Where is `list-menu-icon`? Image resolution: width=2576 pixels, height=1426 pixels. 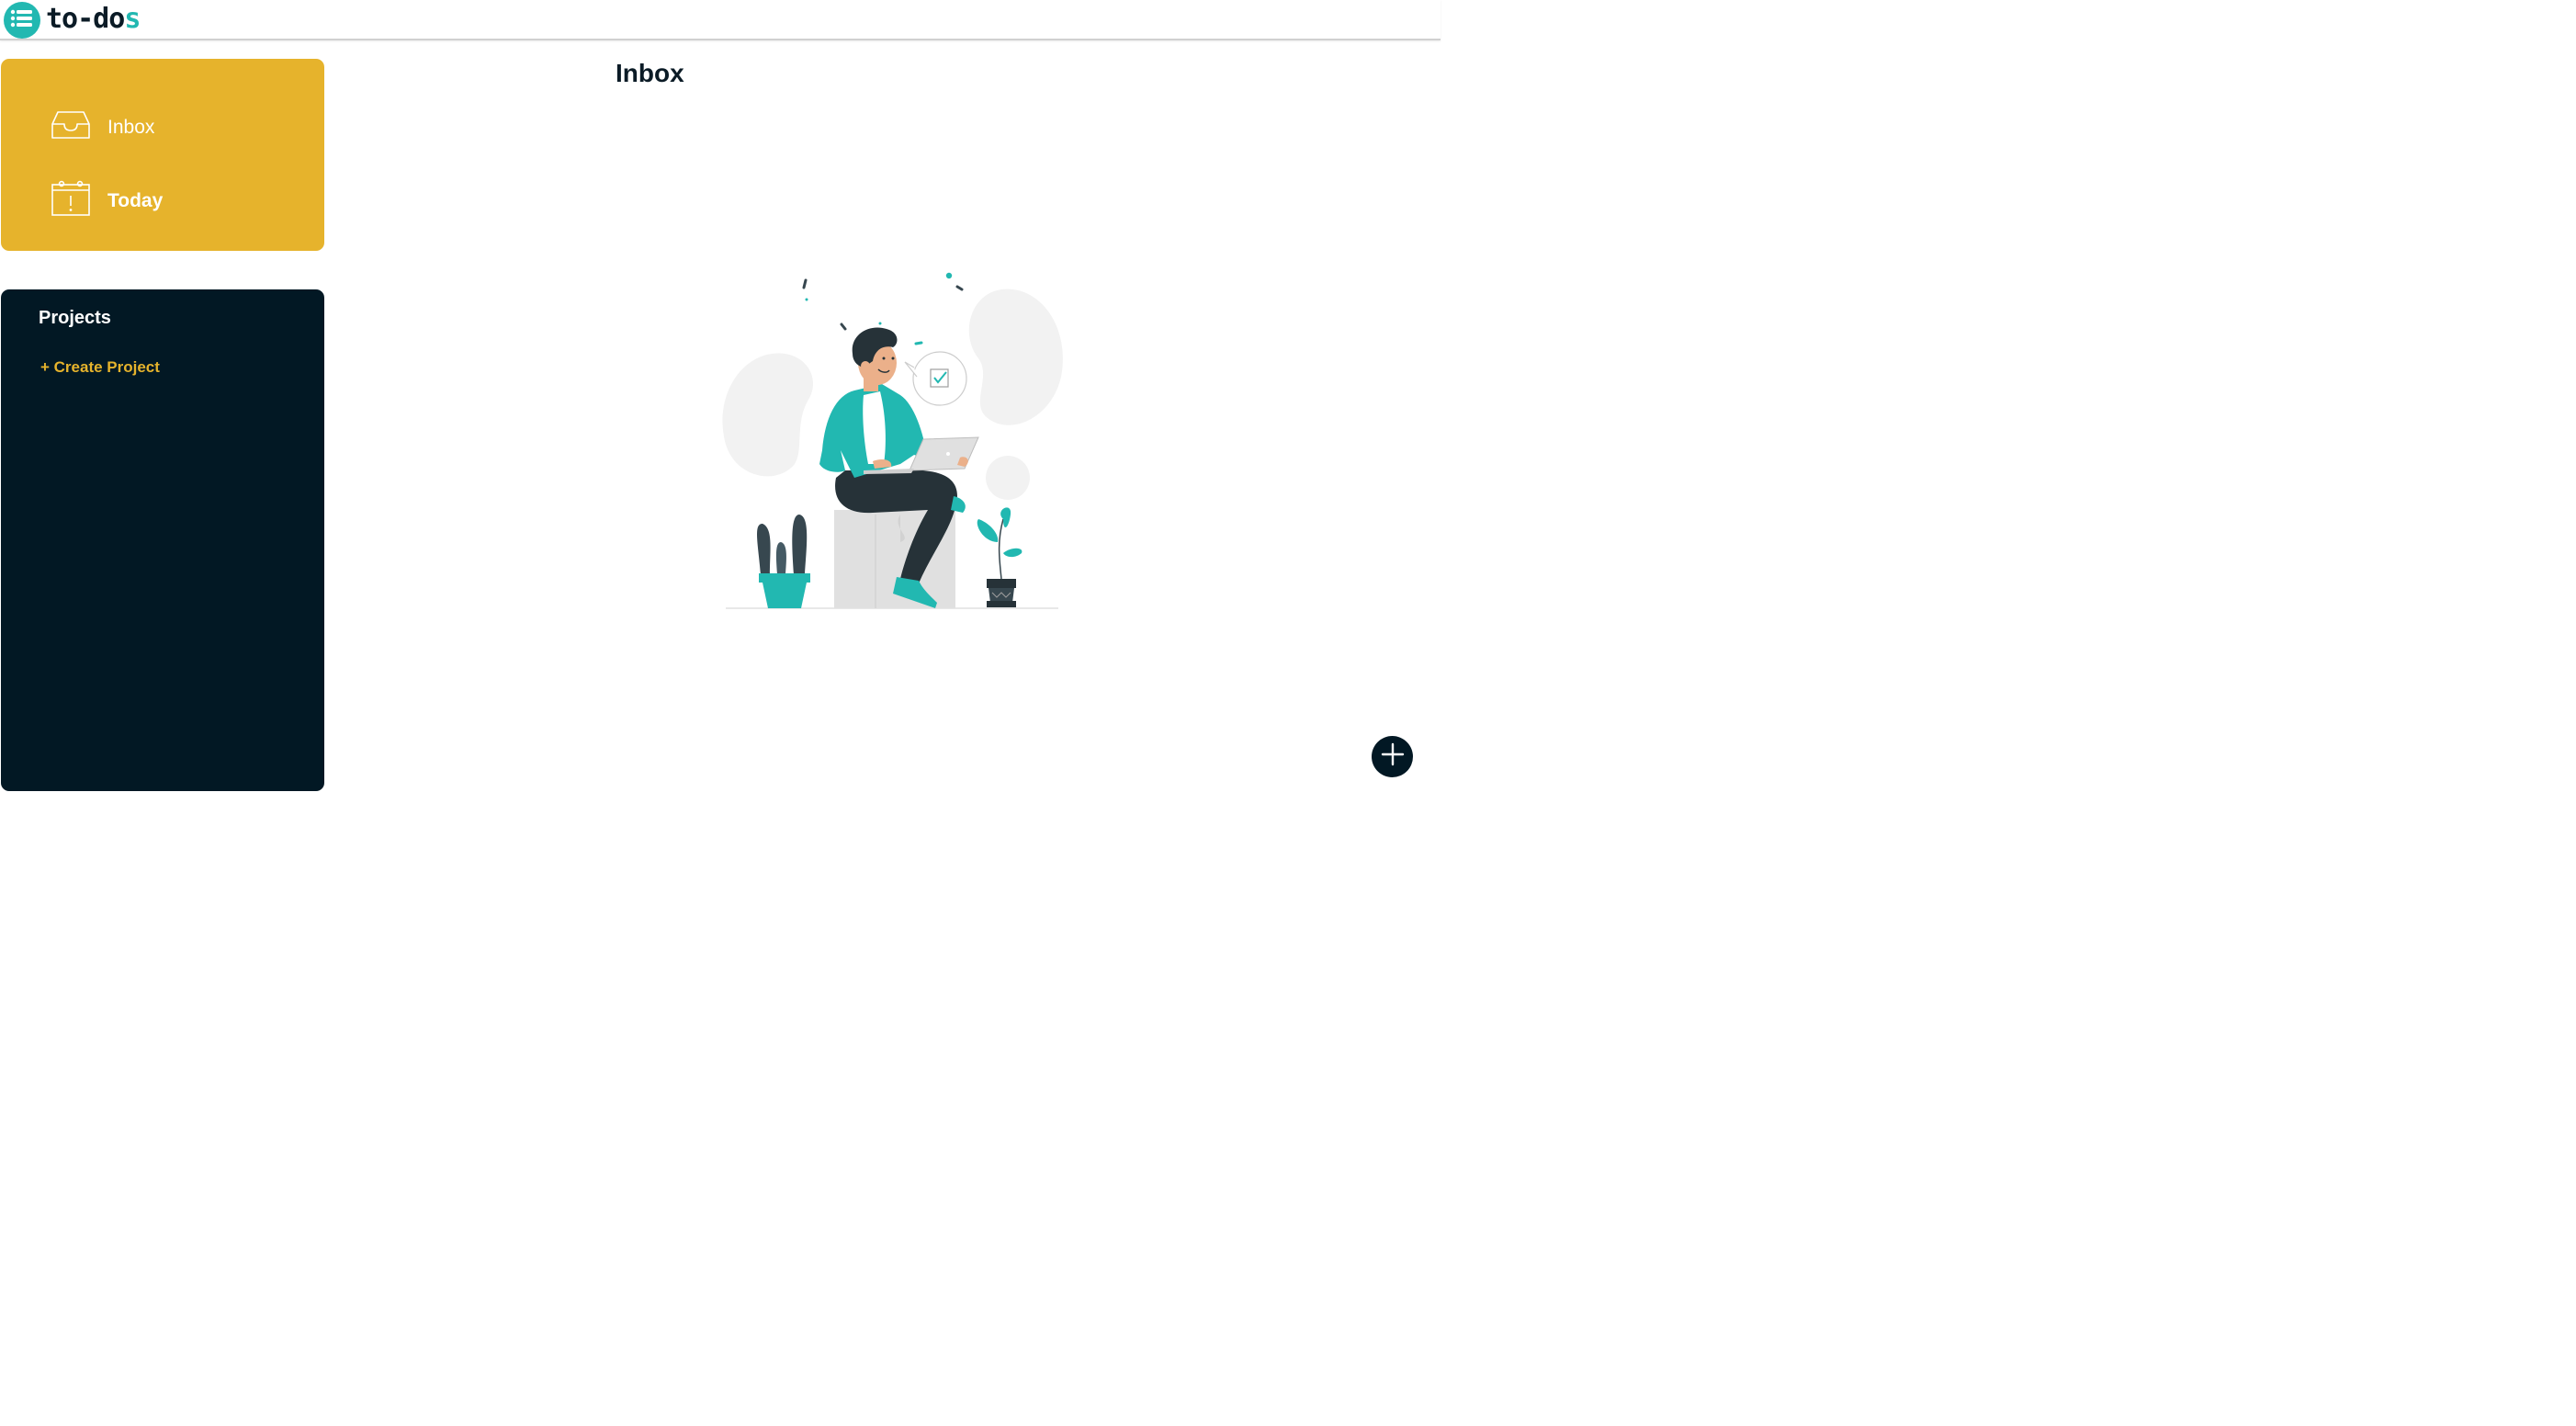
list-menu-icon is located at coordinates (22, 20).